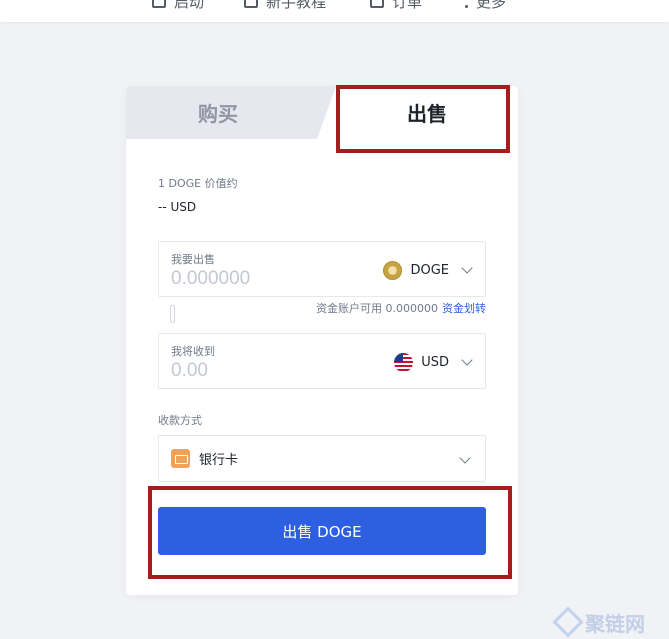 Image resolution: width=669 pixels, height=639 pixels. Describe the element at coordinates (322, 531) in the screenshot. I see `sell-doge-button: 出售 DOGE` at that location.